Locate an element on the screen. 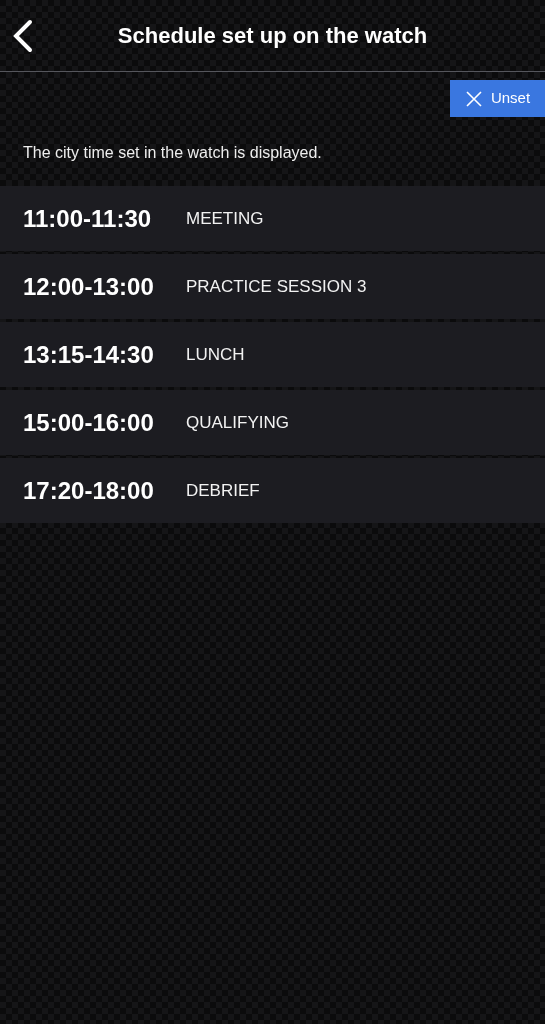 This screenshot has height=1024, width=545. schedule-row: 17:20-18:00 DEBRIEF is located at coordinates (272, 490).